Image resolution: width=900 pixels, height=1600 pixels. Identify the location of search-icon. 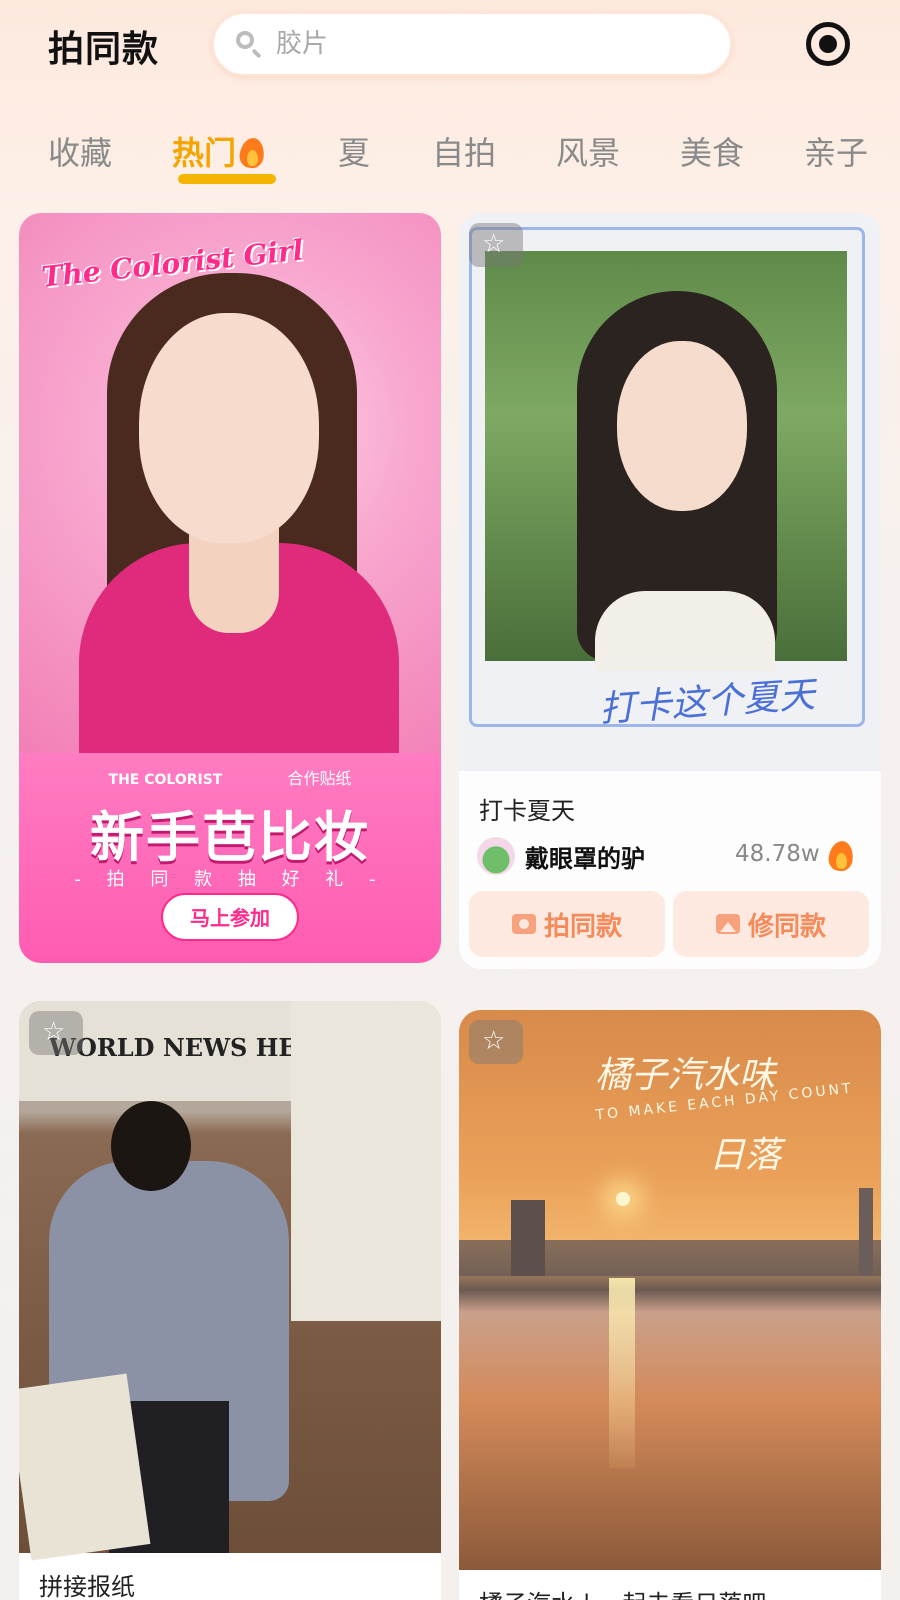
(249, 44).